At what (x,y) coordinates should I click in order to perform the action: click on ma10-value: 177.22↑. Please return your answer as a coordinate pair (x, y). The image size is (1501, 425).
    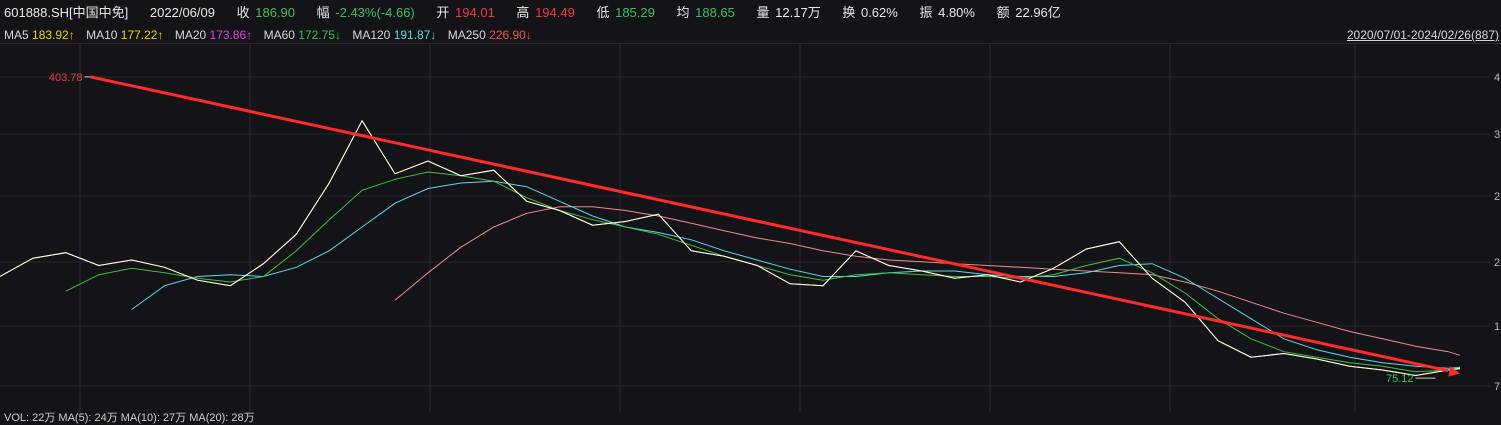
    Looking at the image, I should click on (142, 35).